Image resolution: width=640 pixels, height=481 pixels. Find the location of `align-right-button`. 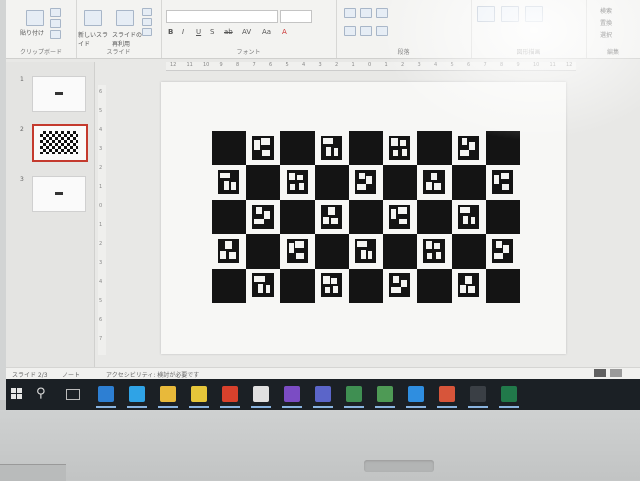

align-right-button is located at coordinates (382, 31).